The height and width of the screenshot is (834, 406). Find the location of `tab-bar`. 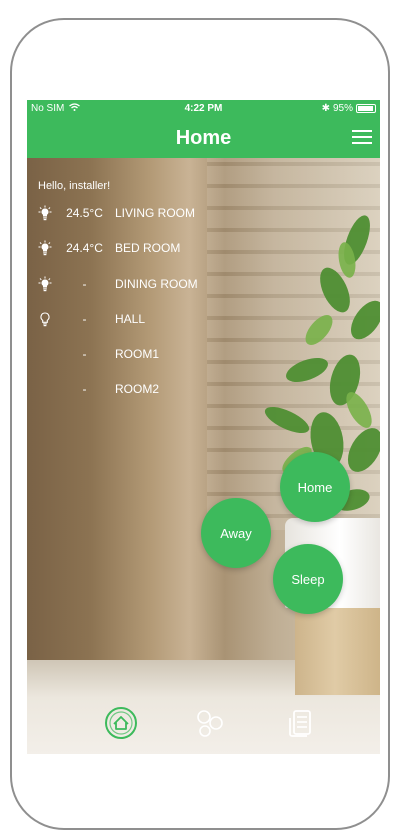

tab-bar is located at coordinates (203, 726).